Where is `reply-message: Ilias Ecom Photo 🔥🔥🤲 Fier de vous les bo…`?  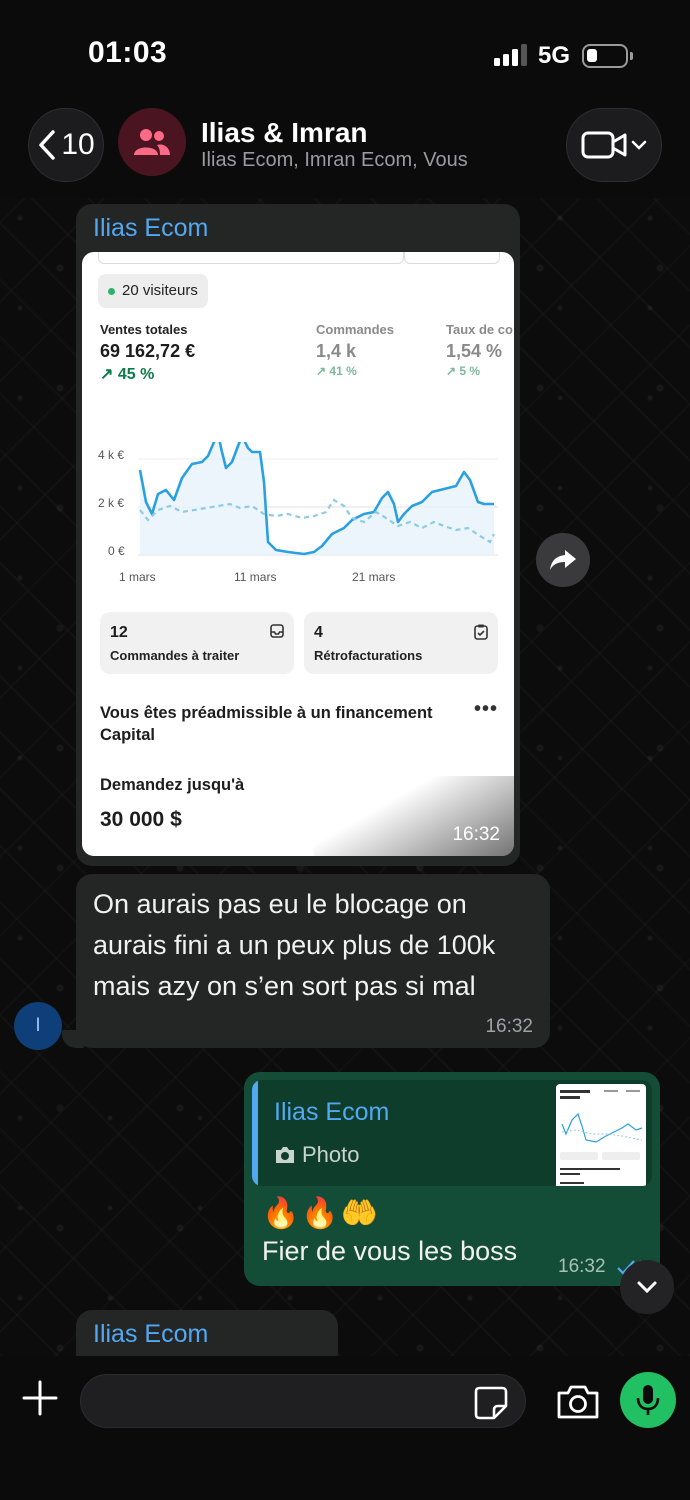 reply-message: Ilias Ecom Photo 🔥🔥🤲 Fier de vous les bo… is located at coordinates (452, 1179).